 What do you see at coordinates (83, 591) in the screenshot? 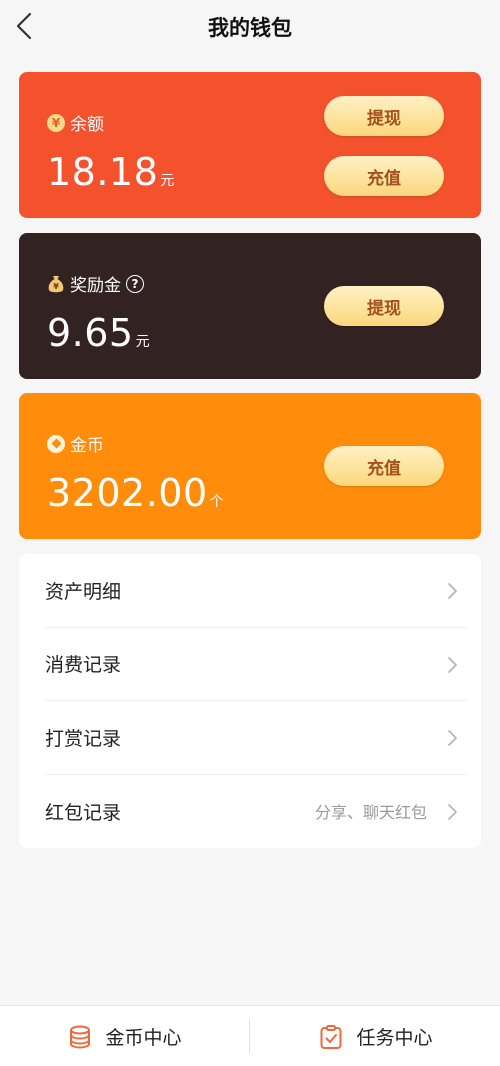
I see `menu-item-label: 资产明细` at bounding box center [83, 591].